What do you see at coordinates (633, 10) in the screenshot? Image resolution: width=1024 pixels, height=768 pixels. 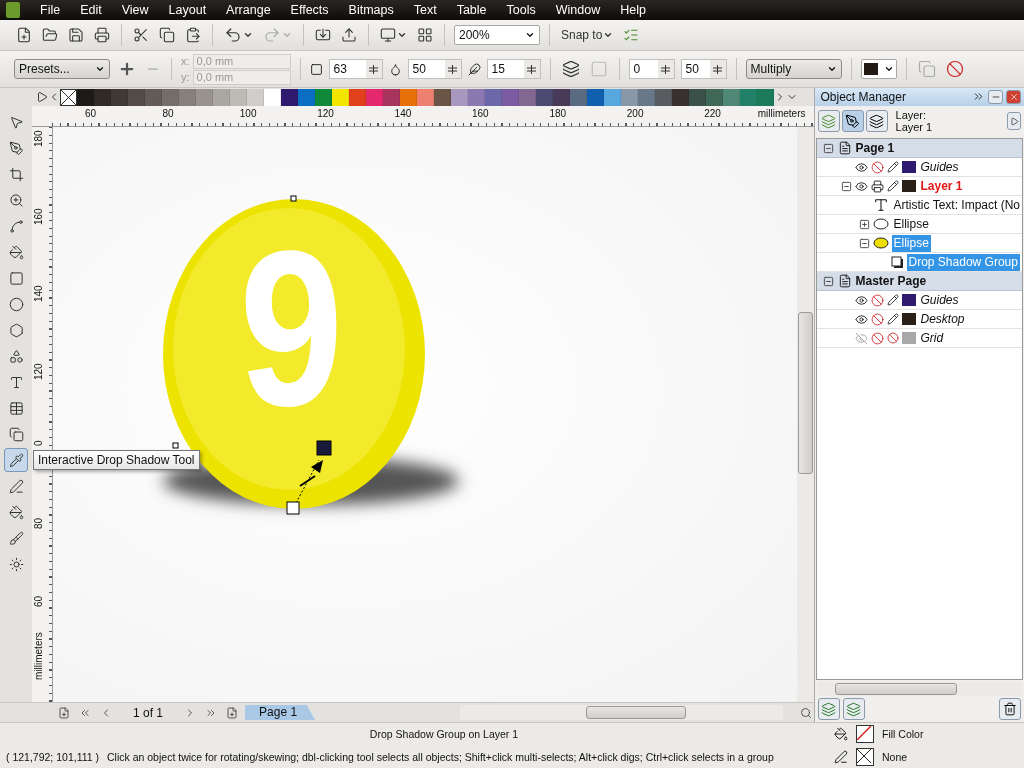 I see `menu-item: Help` at bounding box center [633, 10].